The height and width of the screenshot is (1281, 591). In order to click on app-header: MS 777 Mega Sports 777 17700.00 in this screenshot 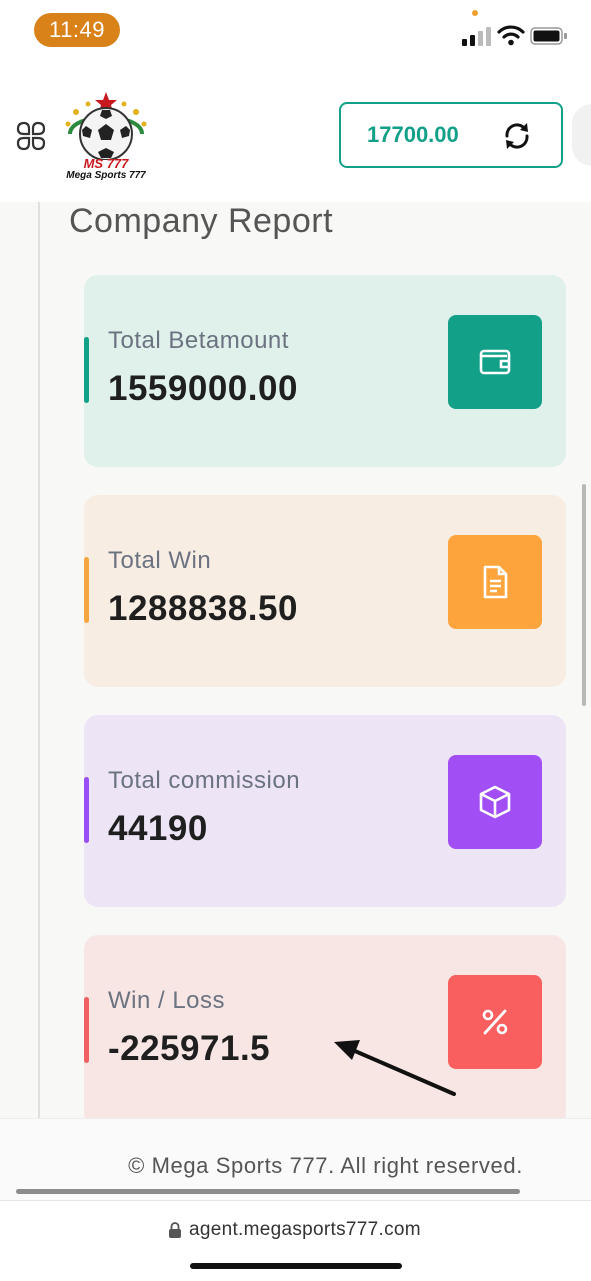, I will do `click(295, 133)`.